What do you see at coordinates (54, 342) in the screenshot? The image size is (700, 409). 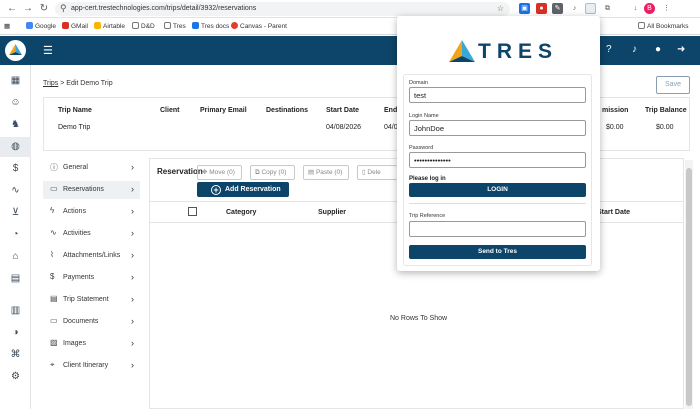 I see `image-icon: ▨` at bounding box center [54, 342].